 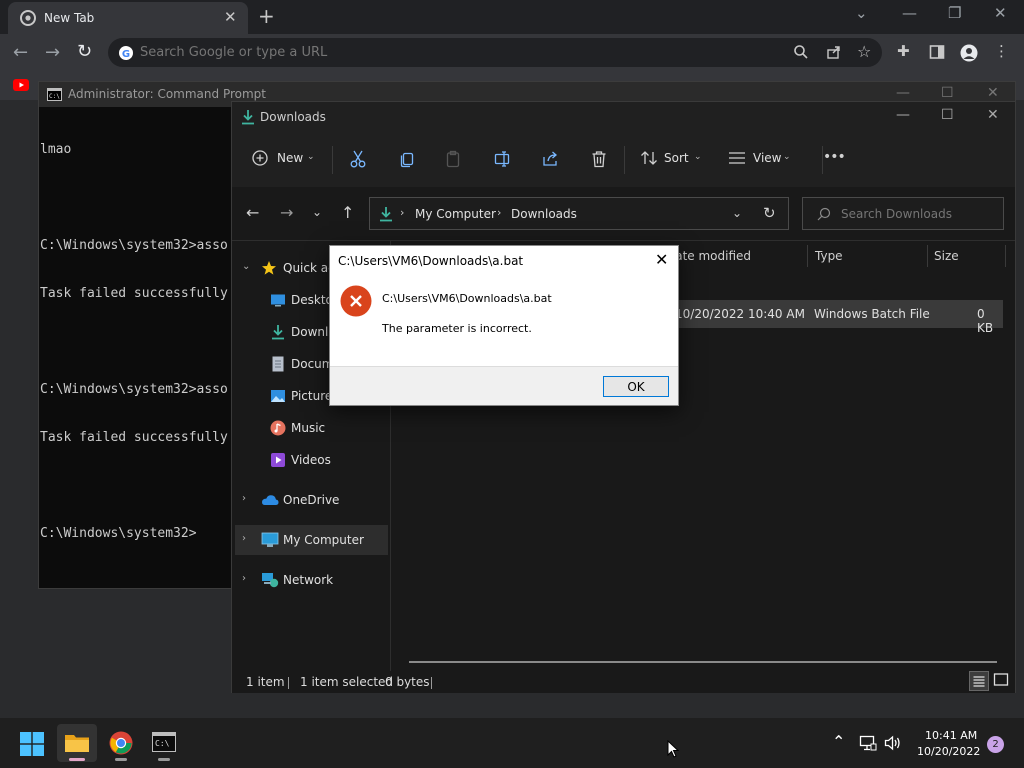 I want to click on dialog-close-icon: ✕, so click(x=661, y=259).